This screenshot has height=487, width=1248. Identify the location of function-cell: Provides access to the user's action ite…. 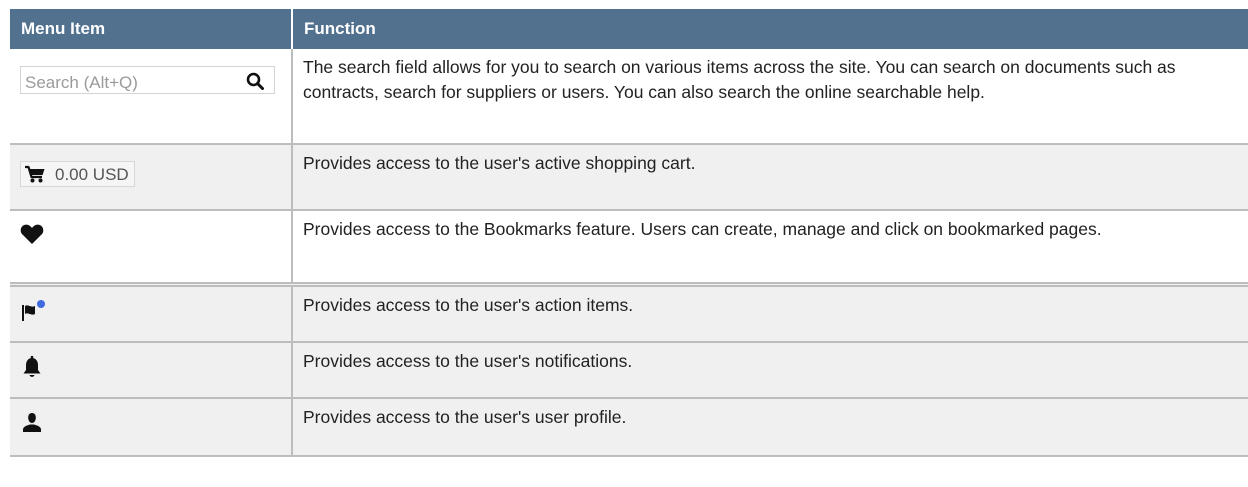
(770, 313).